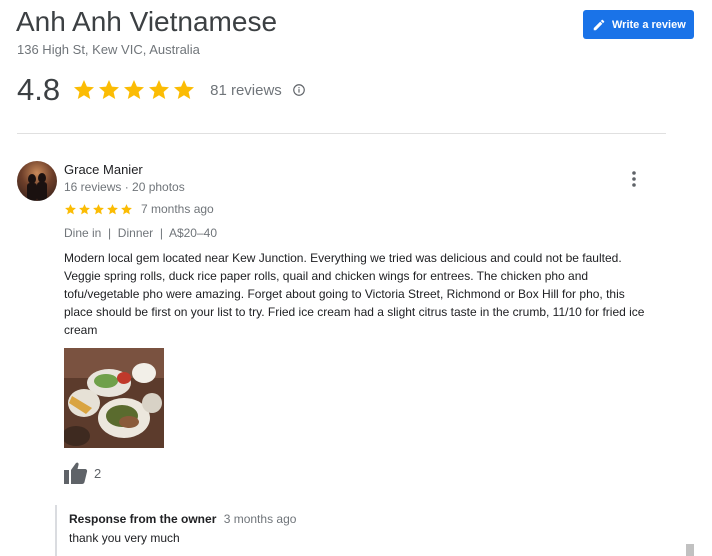 The image size is (712, 556). I want to click on rating-stars, so click(134, 90).